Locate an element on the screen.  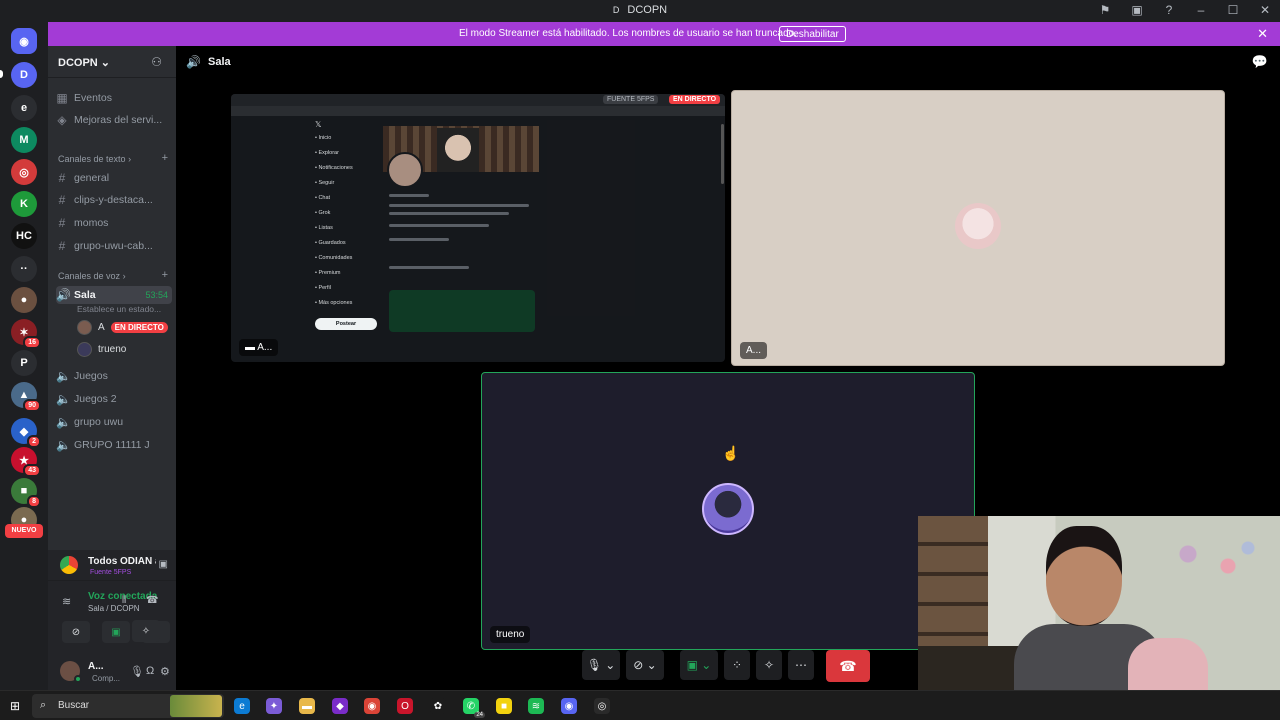
server-d-icon: D is located at coordinates (24, 75).